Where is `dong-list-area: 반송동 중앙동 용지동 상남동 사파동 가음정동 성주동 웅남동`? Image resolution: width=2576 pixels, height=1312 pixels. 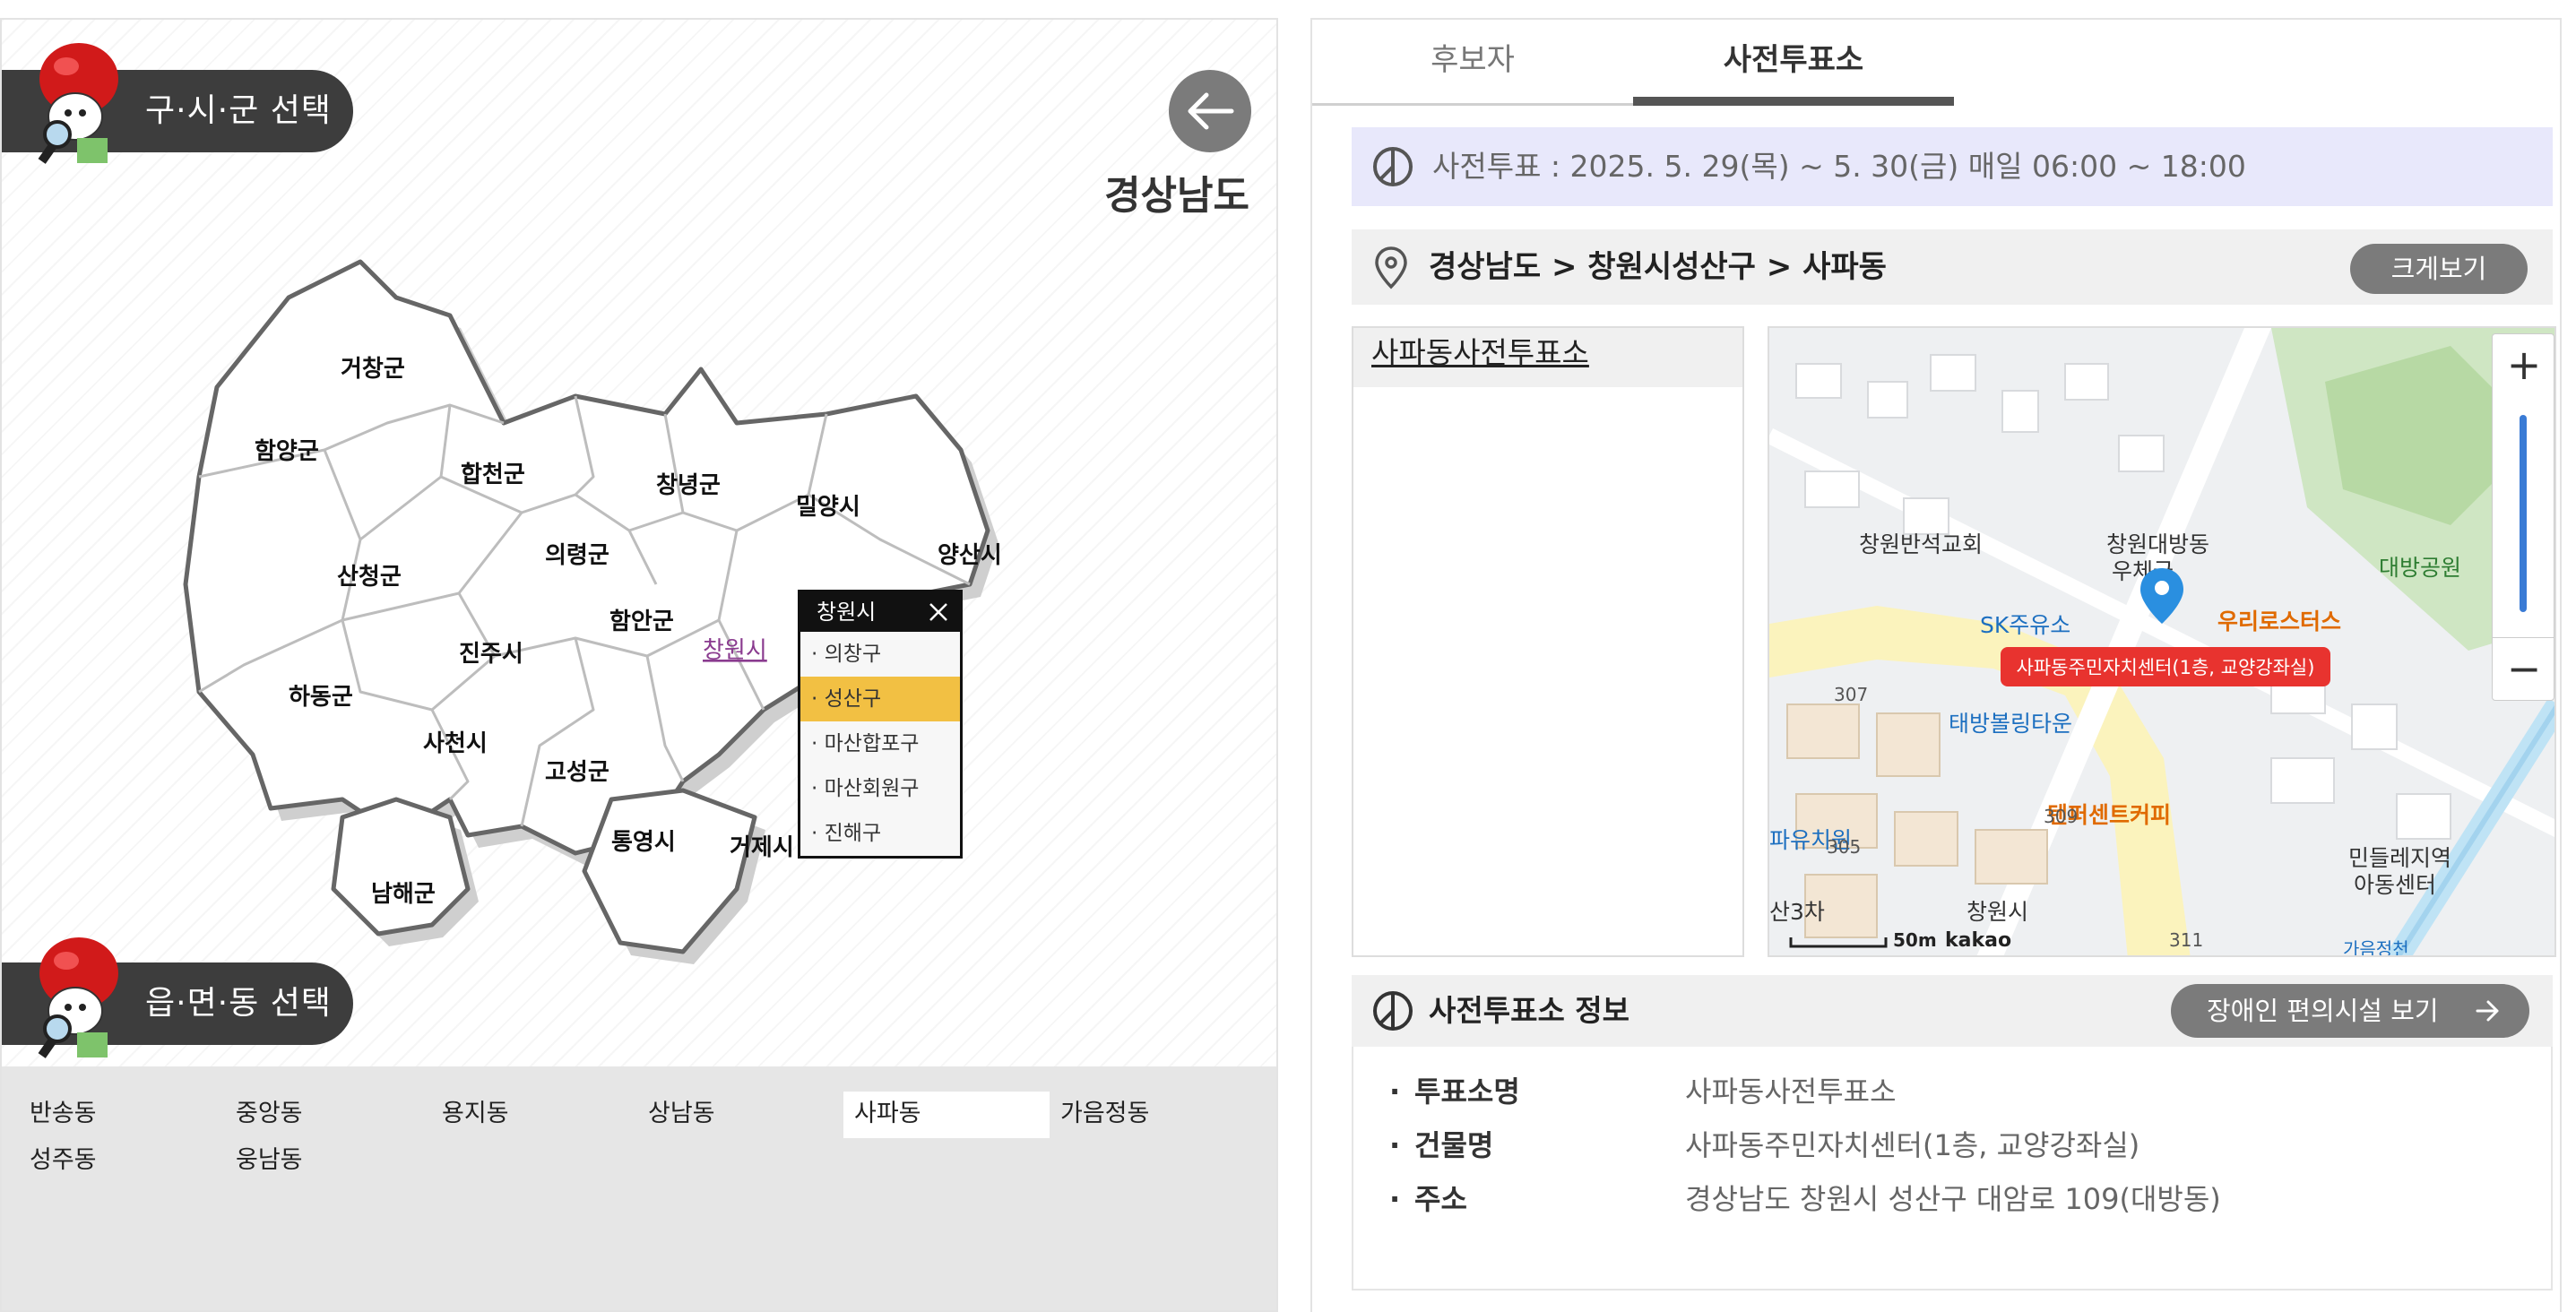 dong-list-area: 반송동 중앙동 용지동 상남동 사파동 가음정동 성주동 웅남동 is located at coordinates (639, 1188).